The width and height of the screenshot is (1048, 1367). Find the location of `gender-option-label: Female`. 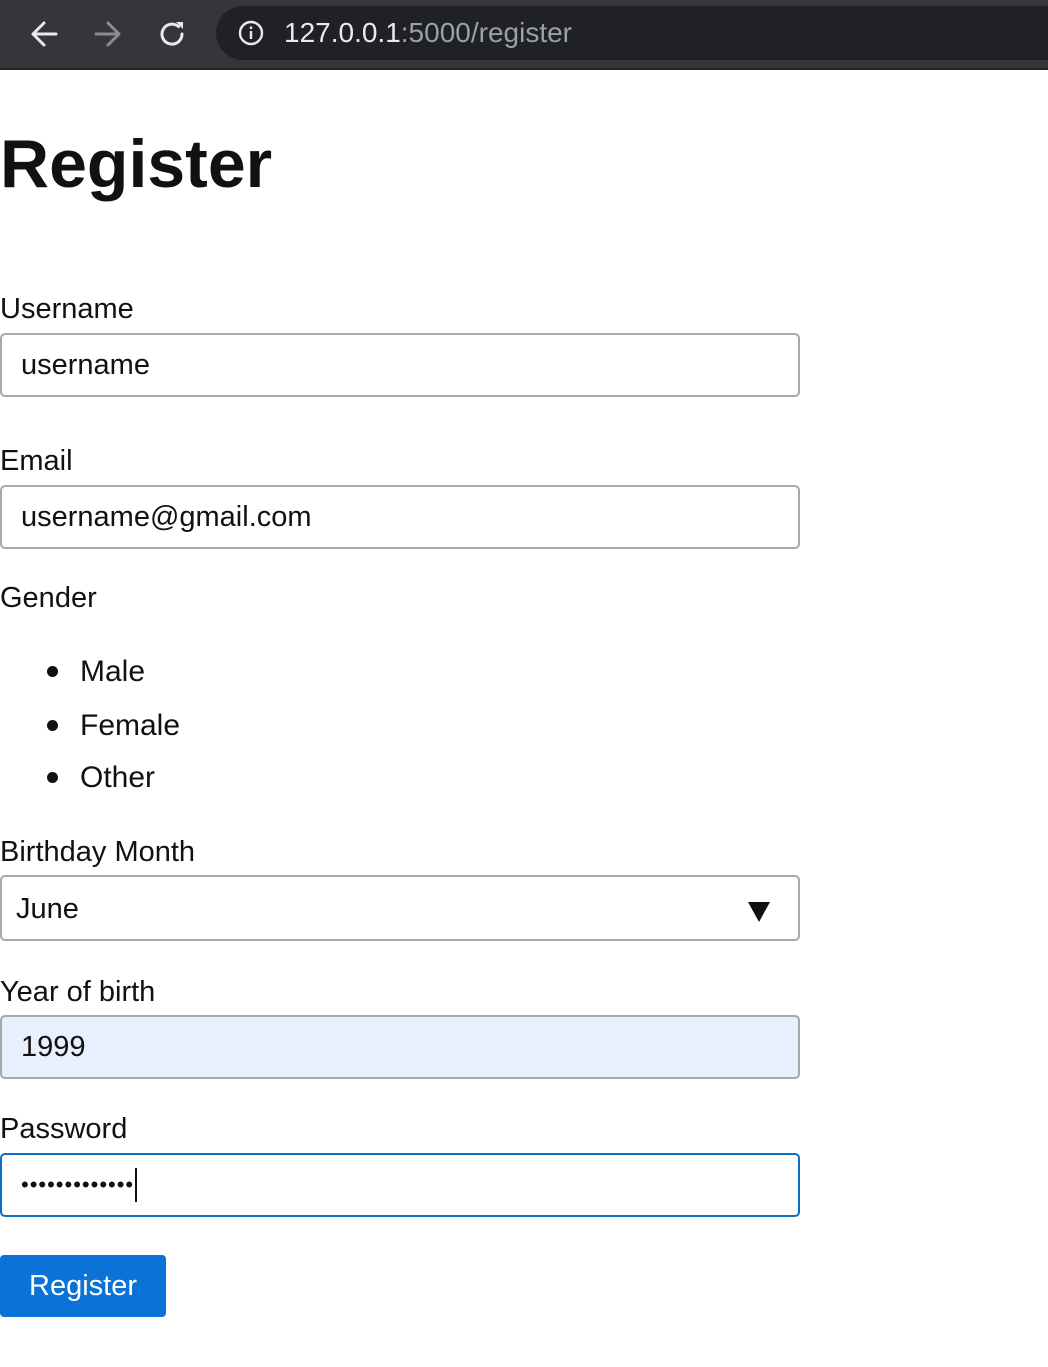

gender-option-label: Female is located at coordinates (130, 725).